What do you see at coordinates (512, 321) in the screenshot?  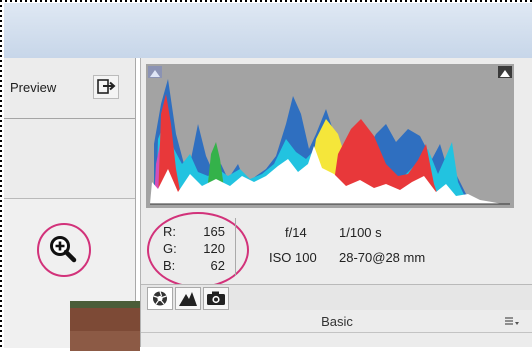 I see `panel-menu-icon` at bounding box center [512, 321].